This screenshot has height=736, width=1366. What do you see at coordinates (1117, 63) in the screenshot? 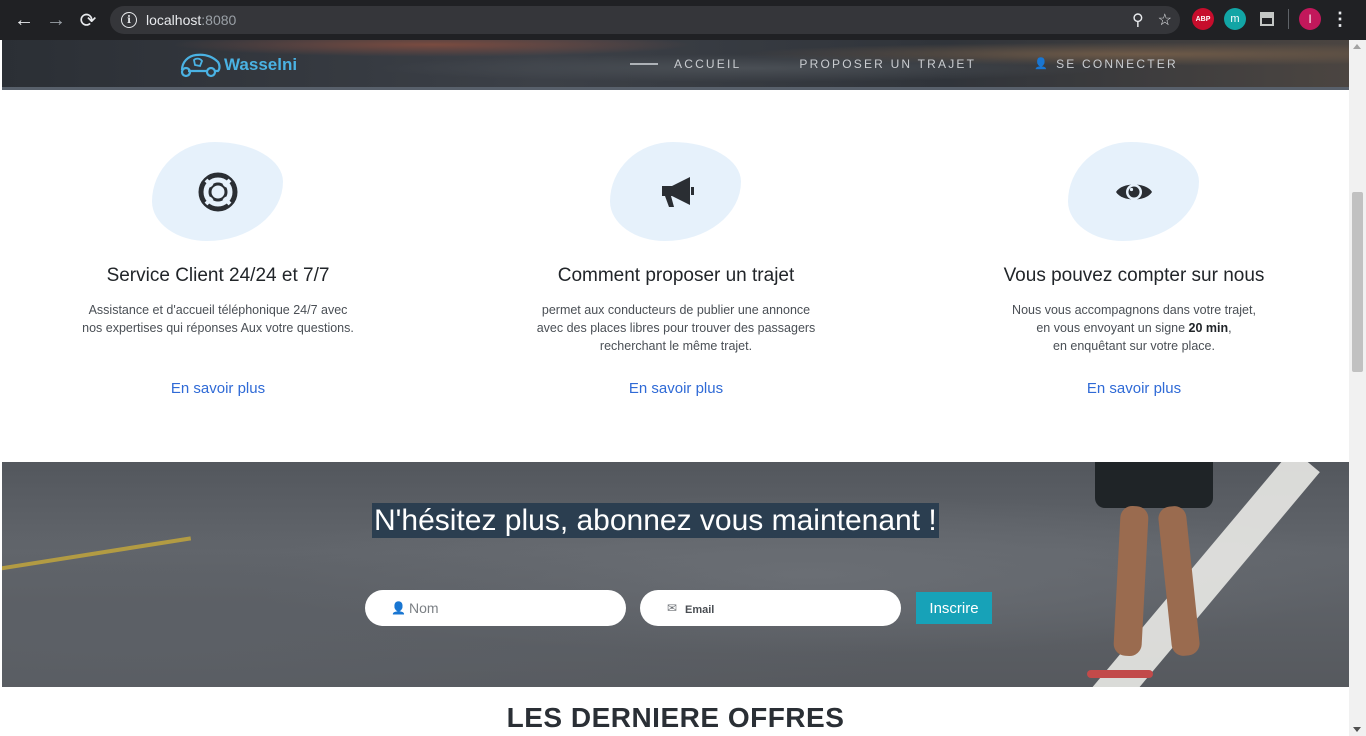
I see `nav-se-connecter-label: Se connecter` at bounding box center [1117, 63].